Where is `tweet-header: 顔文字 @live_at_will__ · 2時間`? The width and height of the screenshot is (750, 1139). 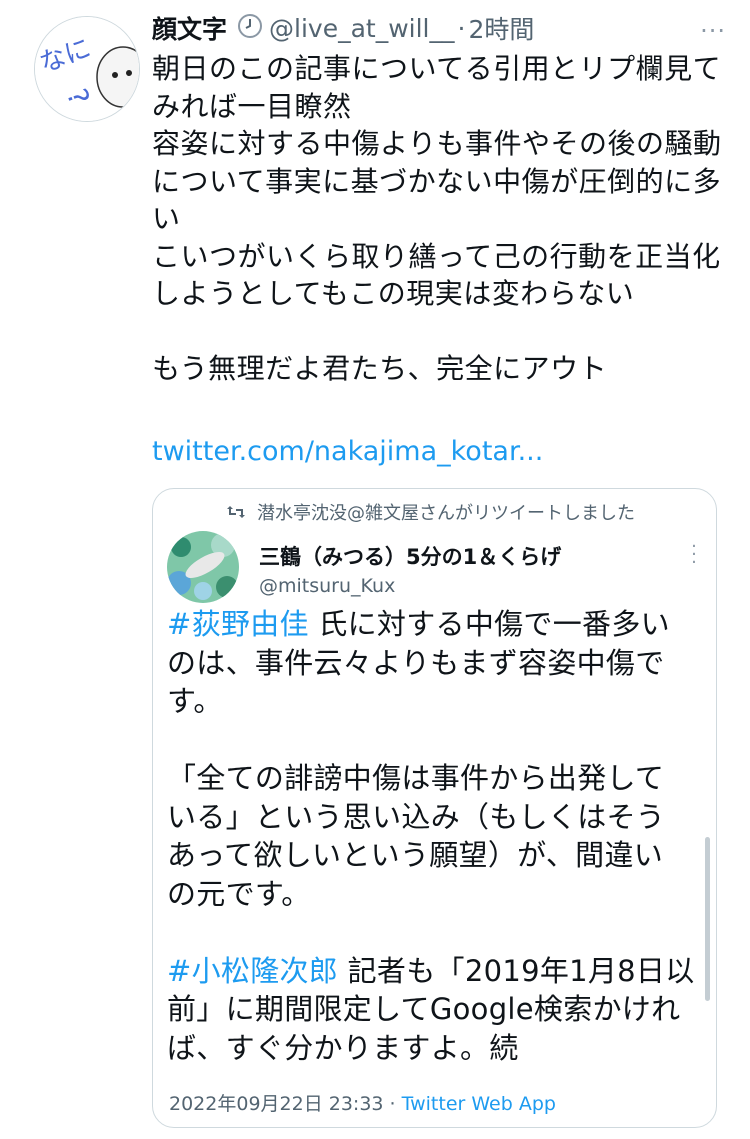 tweet-header: 顔文字 @live_at_will__ · 2時間 is located at coordinates (441, 28).